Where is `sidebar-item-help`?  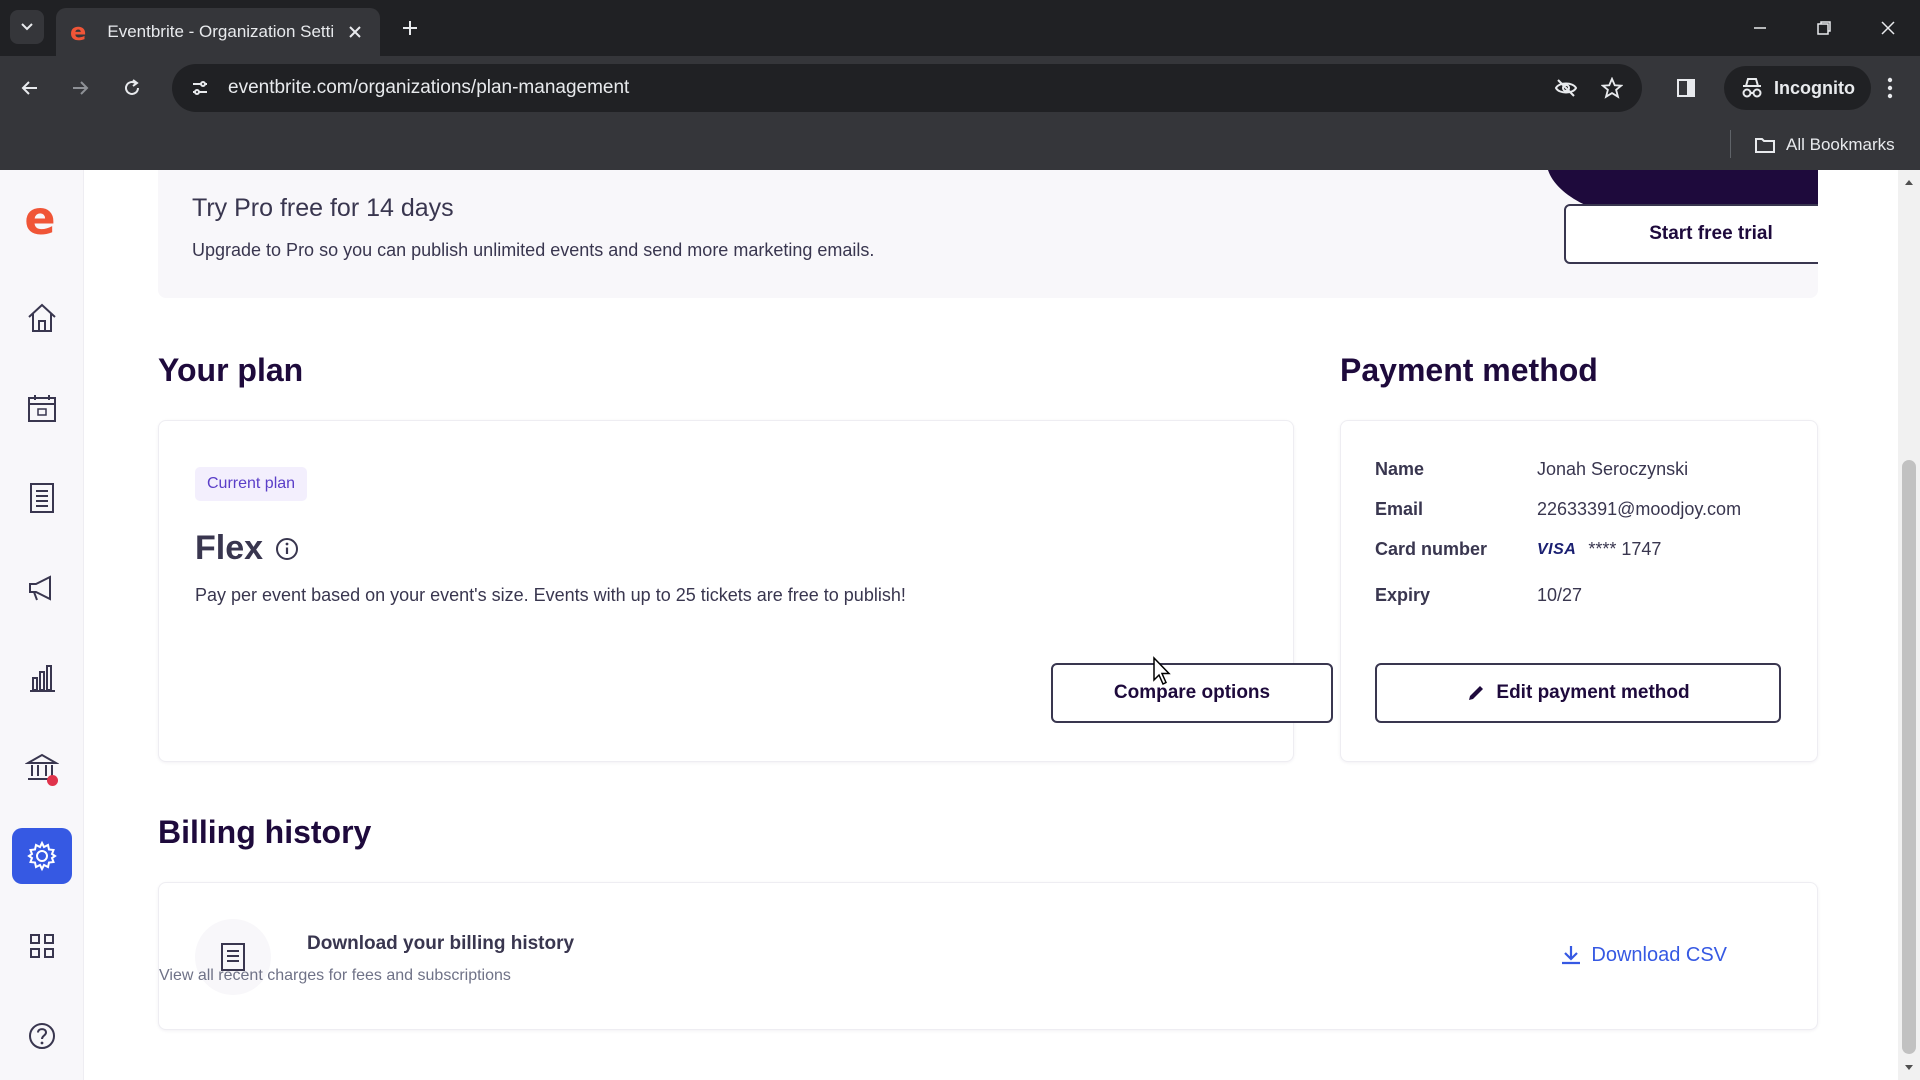
sidebar-item-help is located at coordinates (42, 1036).